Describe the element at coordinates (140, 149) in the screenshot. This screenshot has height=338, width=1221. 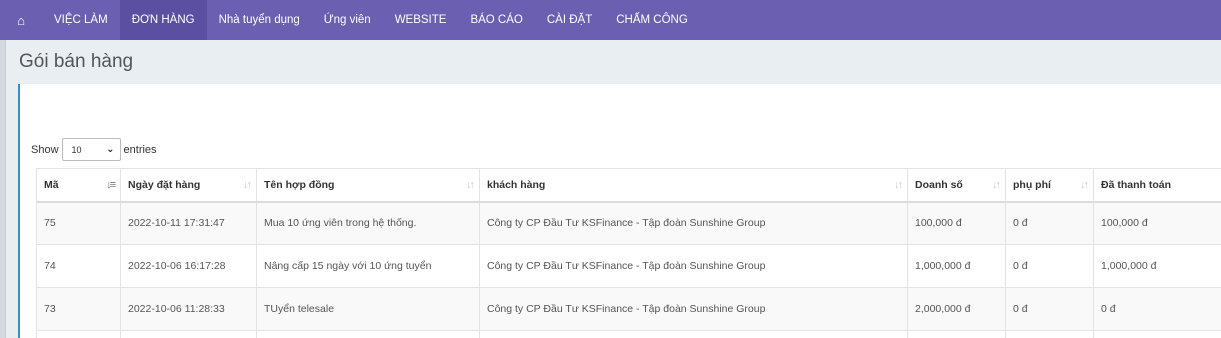
I see `entries-label: entries` at that location.